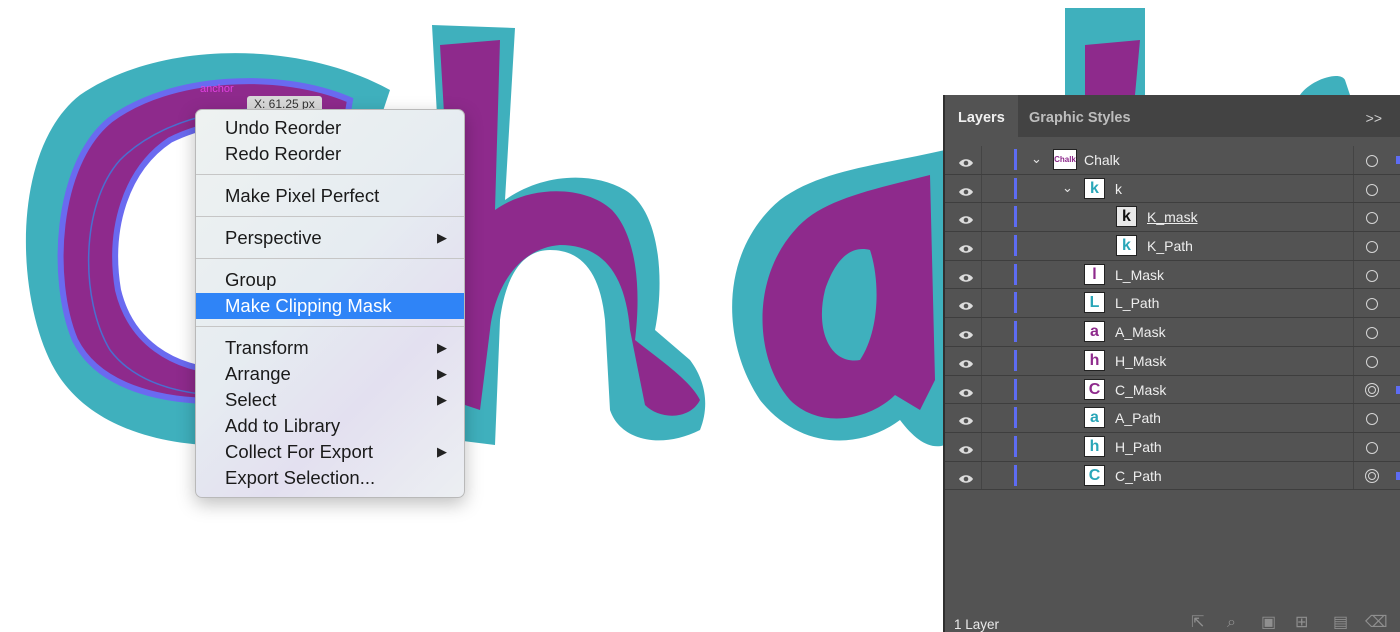 The width and height of the screenshot is (1400, 632). What do you see at coordinates (1231, 623) in the screenshot?
I see `locate-object-icon: ⌕` at bounding box center [1231, 623].